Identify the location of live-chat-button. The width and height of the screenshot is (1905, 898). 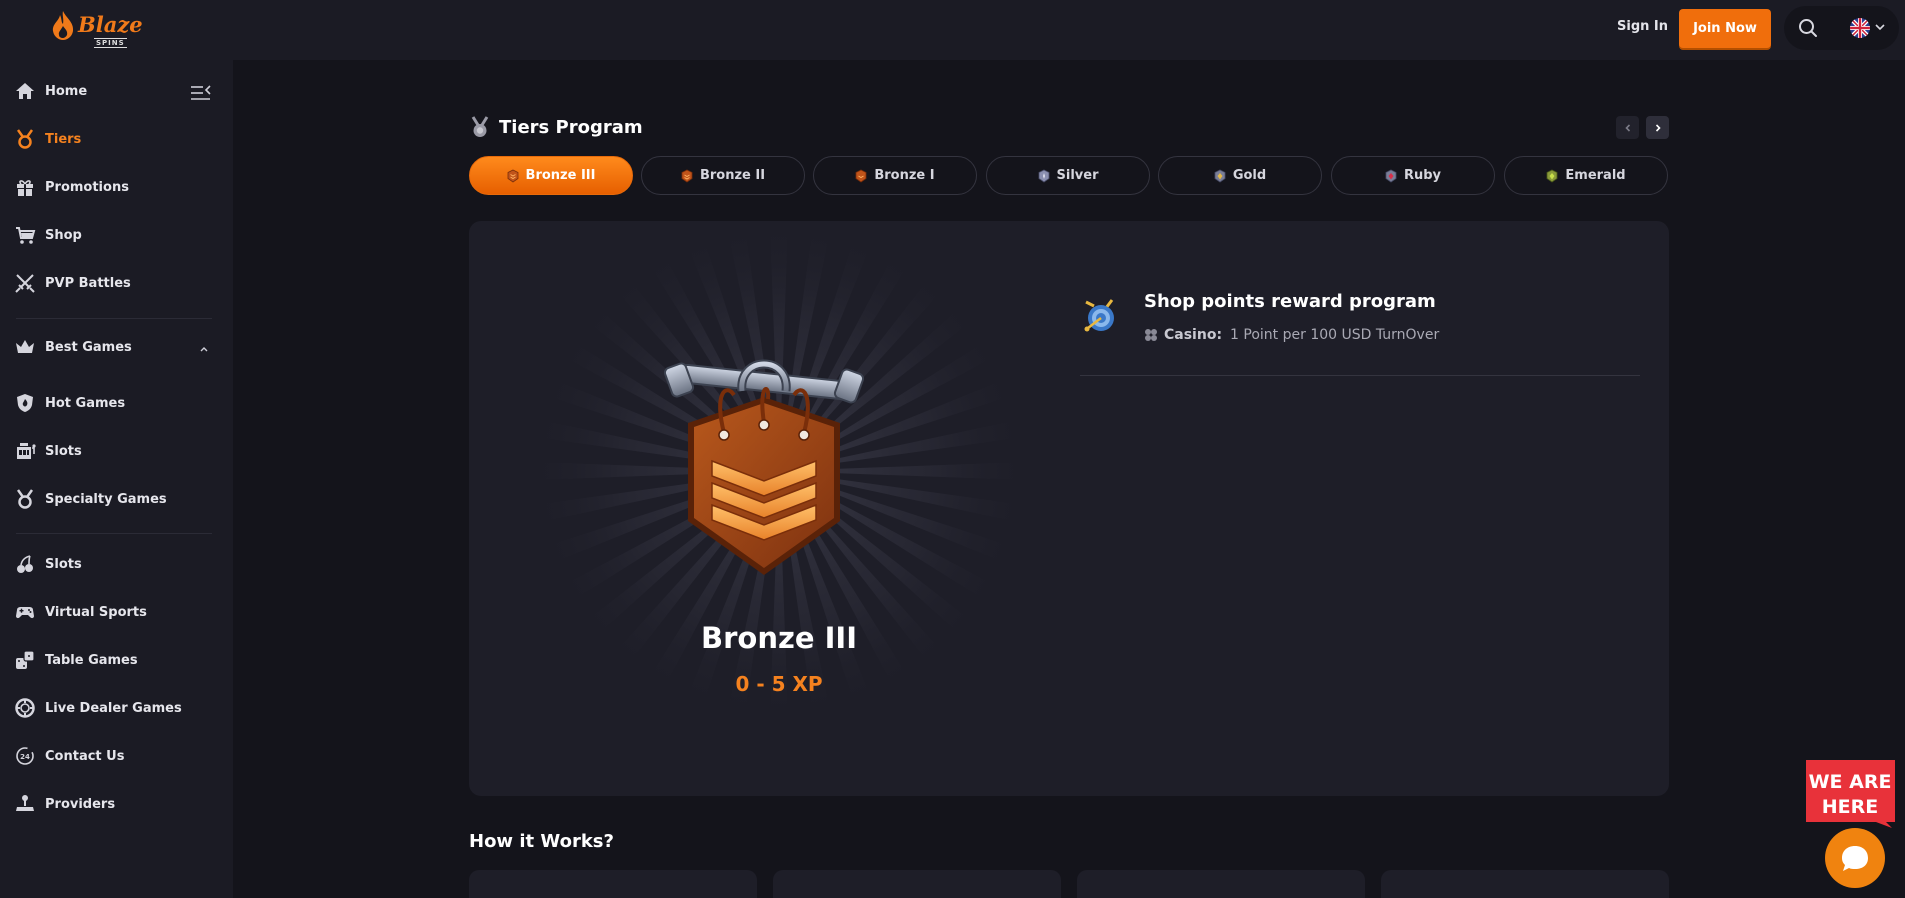
(1855, 858).